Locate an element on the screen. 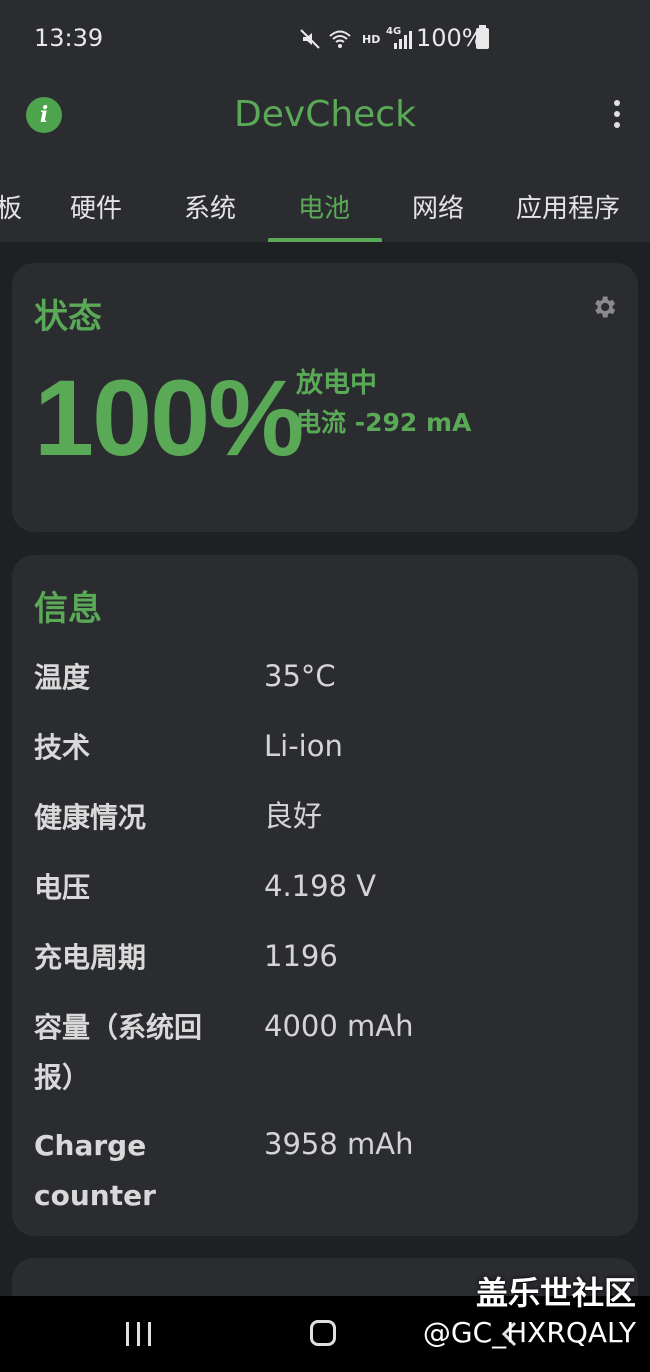 This screenshot has height=1372, width=650. tab-system: 系统 is located at coordinates (210, 206).